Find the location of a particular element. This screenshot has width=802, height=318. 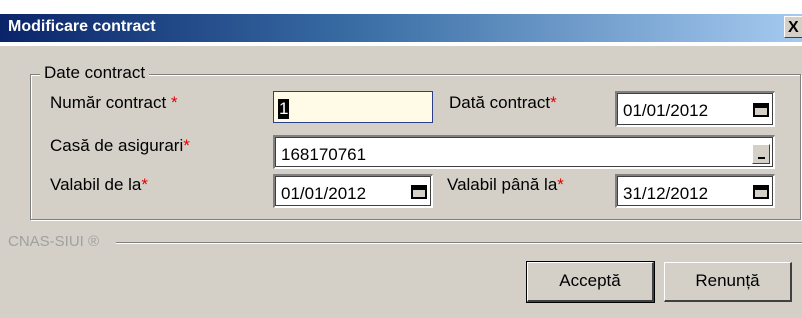

window-title: Modificare contract is located at coordinates (82, 26).